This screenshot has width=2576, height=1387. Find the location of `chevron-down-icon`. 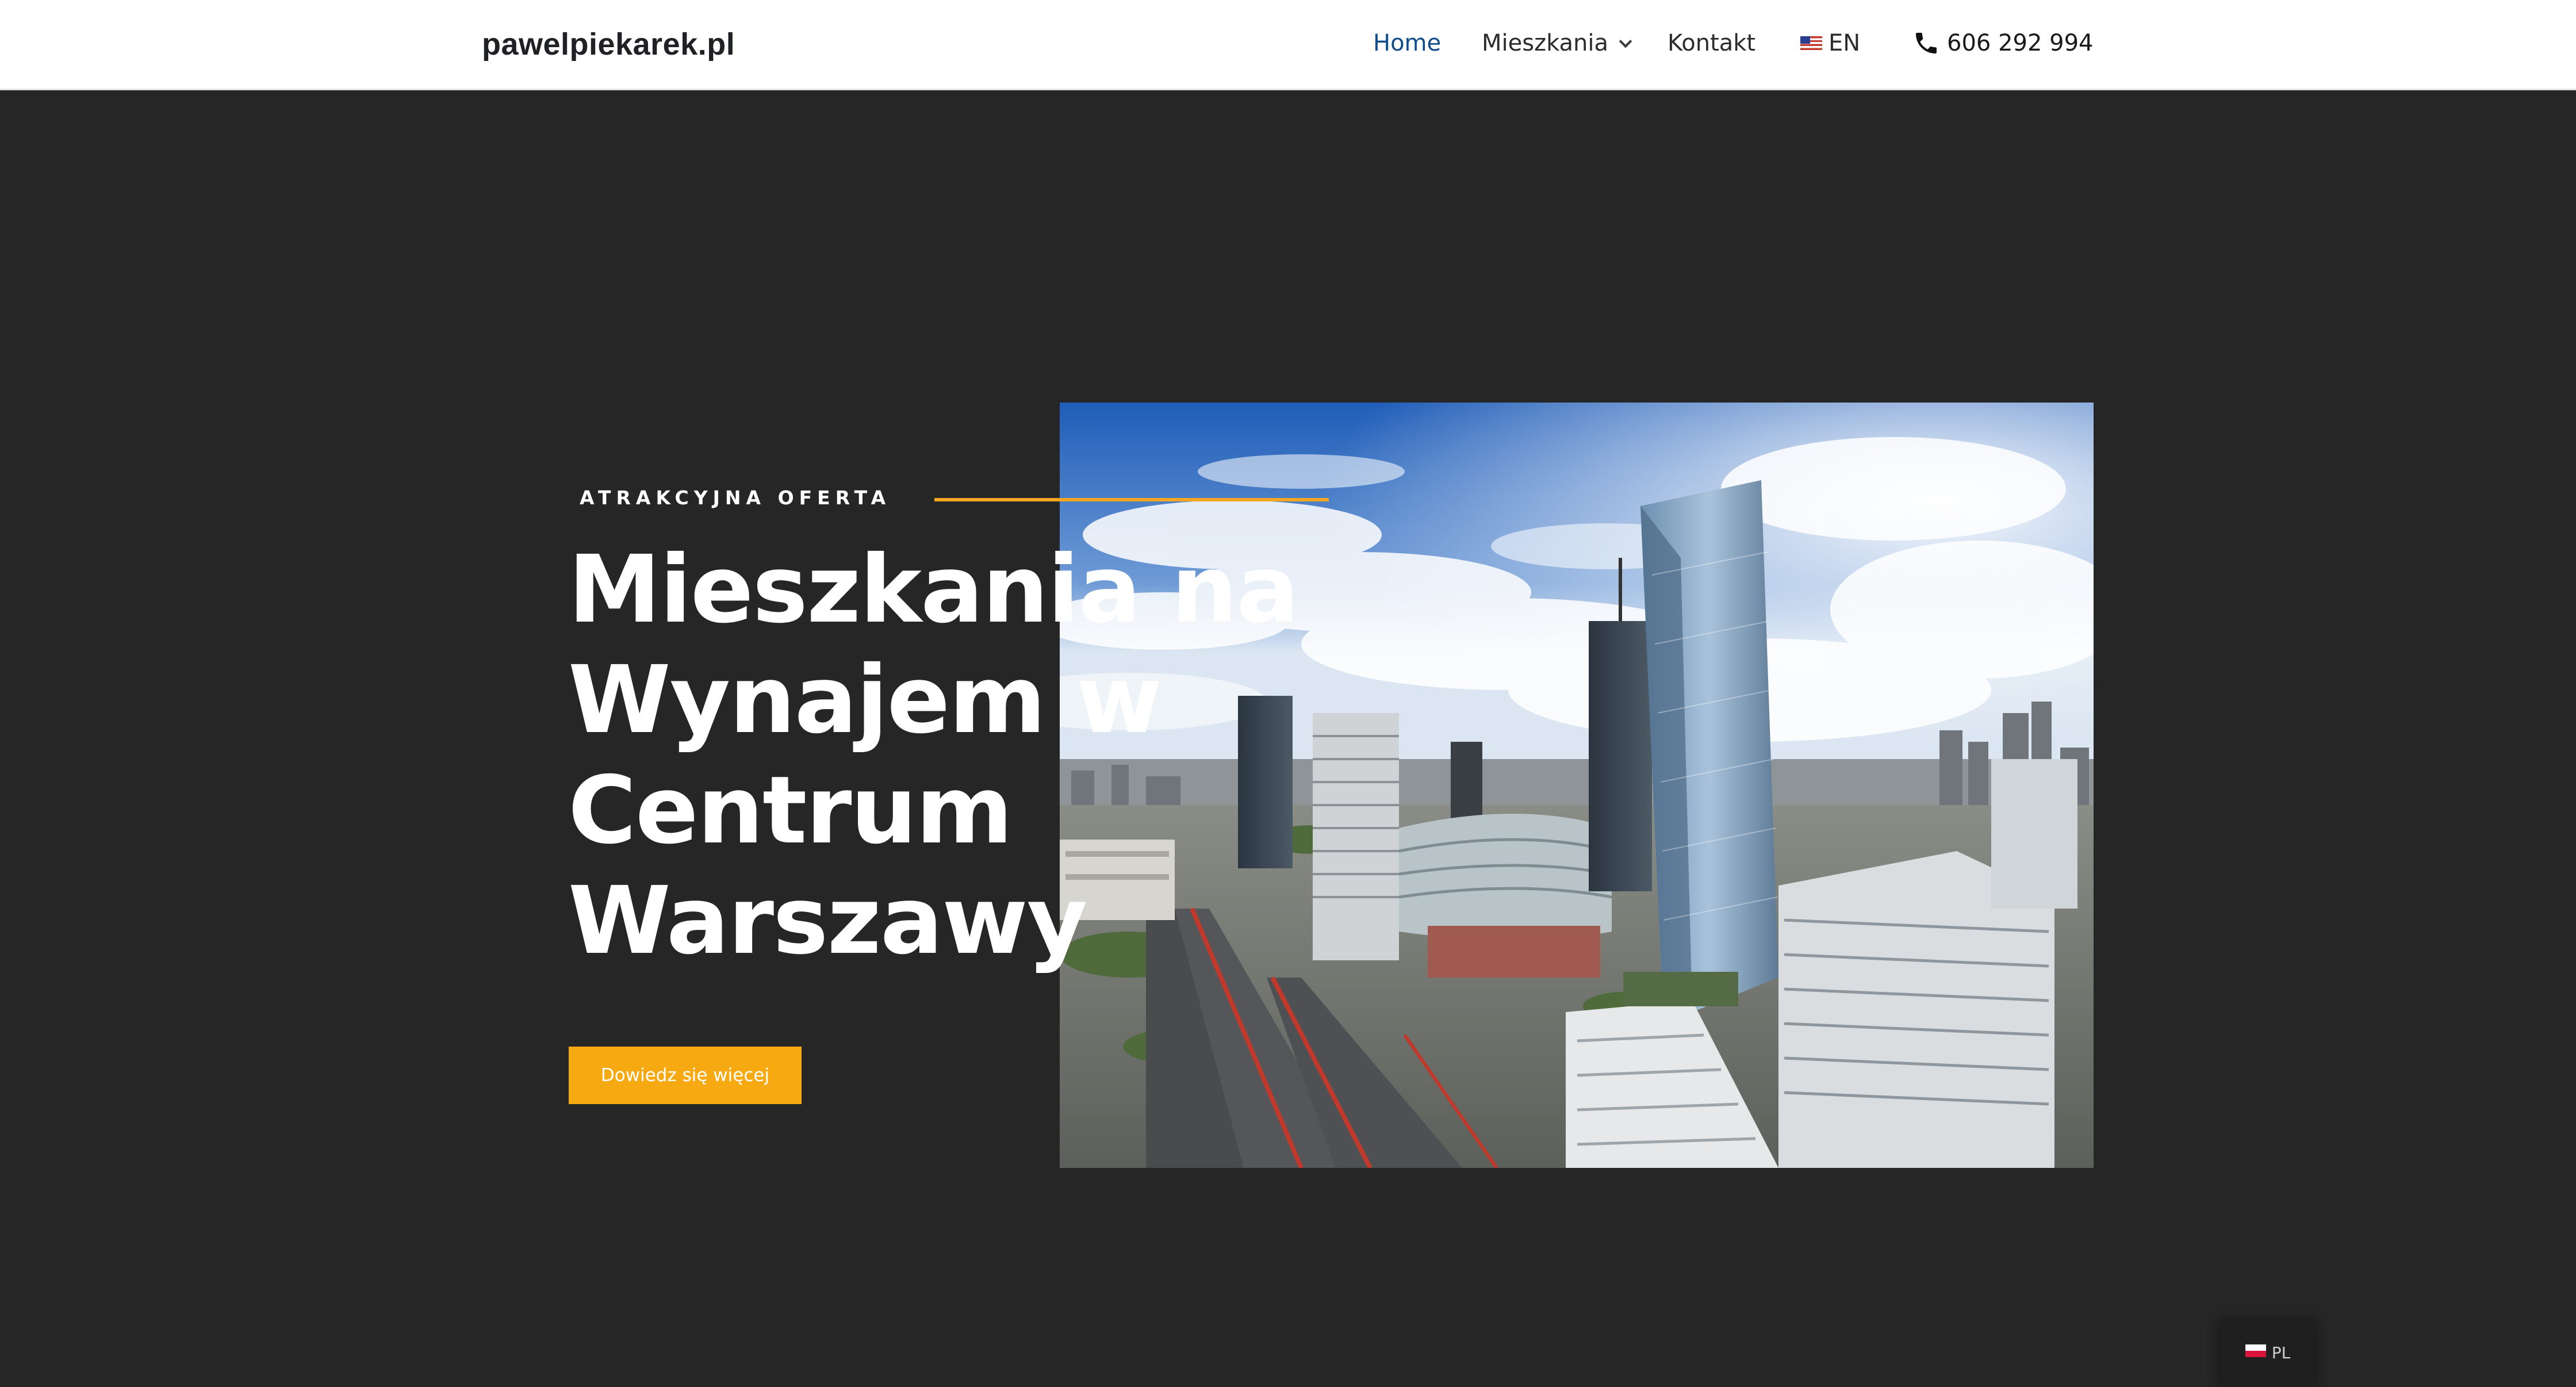

chevron-down-icon is located at coordinates (1625, 41).